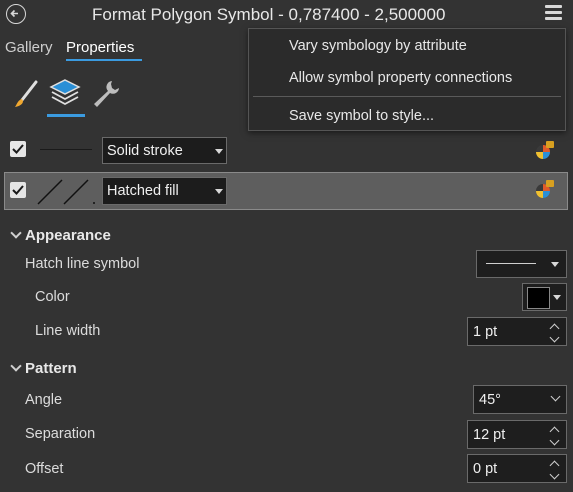 This screenshot has height=492, width=573. What do you see at coordinates (100, 47) in the screenshot?
I see `tab-properties: Properties` at bounding box center [100, 47].